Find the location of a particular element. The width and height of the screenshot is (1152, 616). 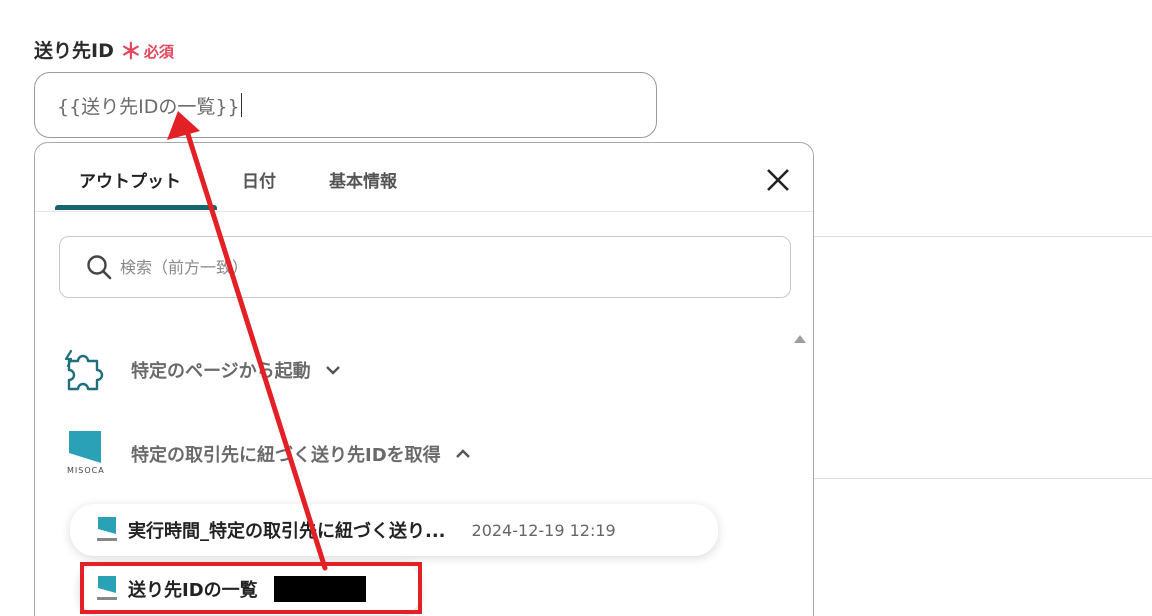

field-label: 送り先ID ＊ 必須 is located at coordinates (104, 48).